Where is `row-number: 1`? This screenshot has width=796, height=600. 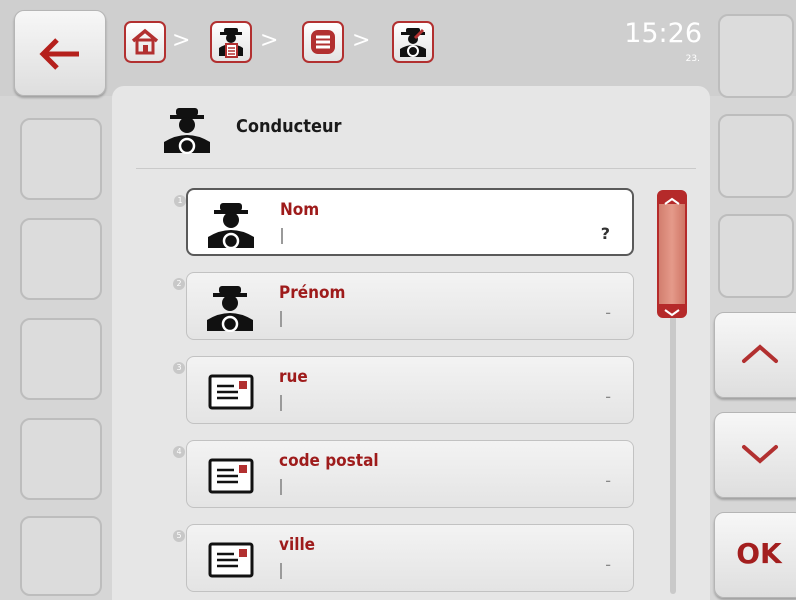
row-number: 1 is located at coordinates (180, 201).